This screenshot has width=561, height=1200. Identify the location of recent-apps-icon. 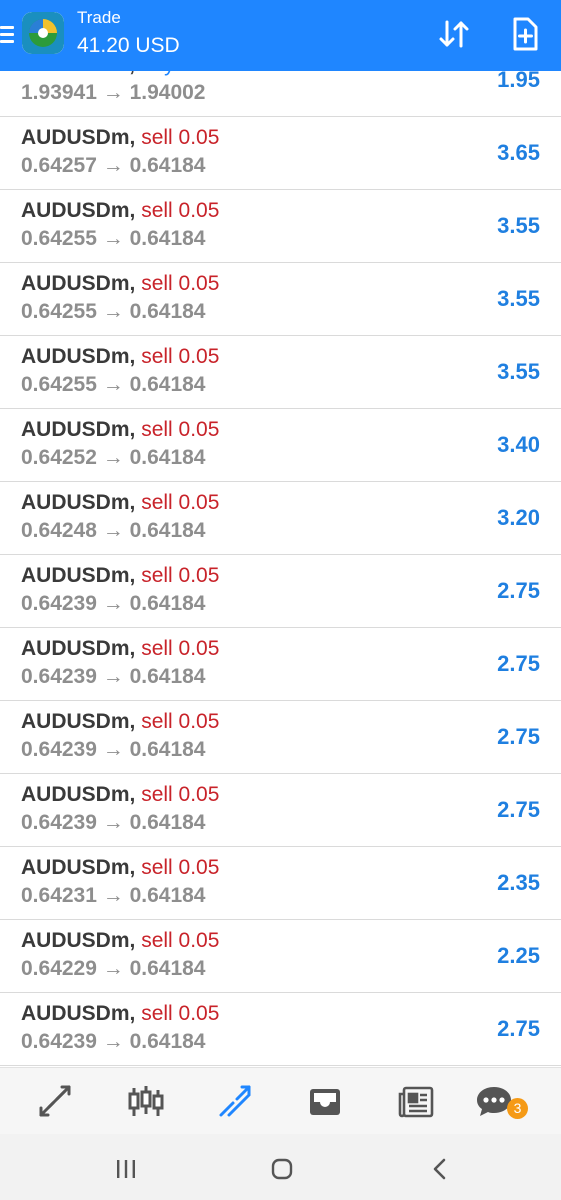
(126, 1169).